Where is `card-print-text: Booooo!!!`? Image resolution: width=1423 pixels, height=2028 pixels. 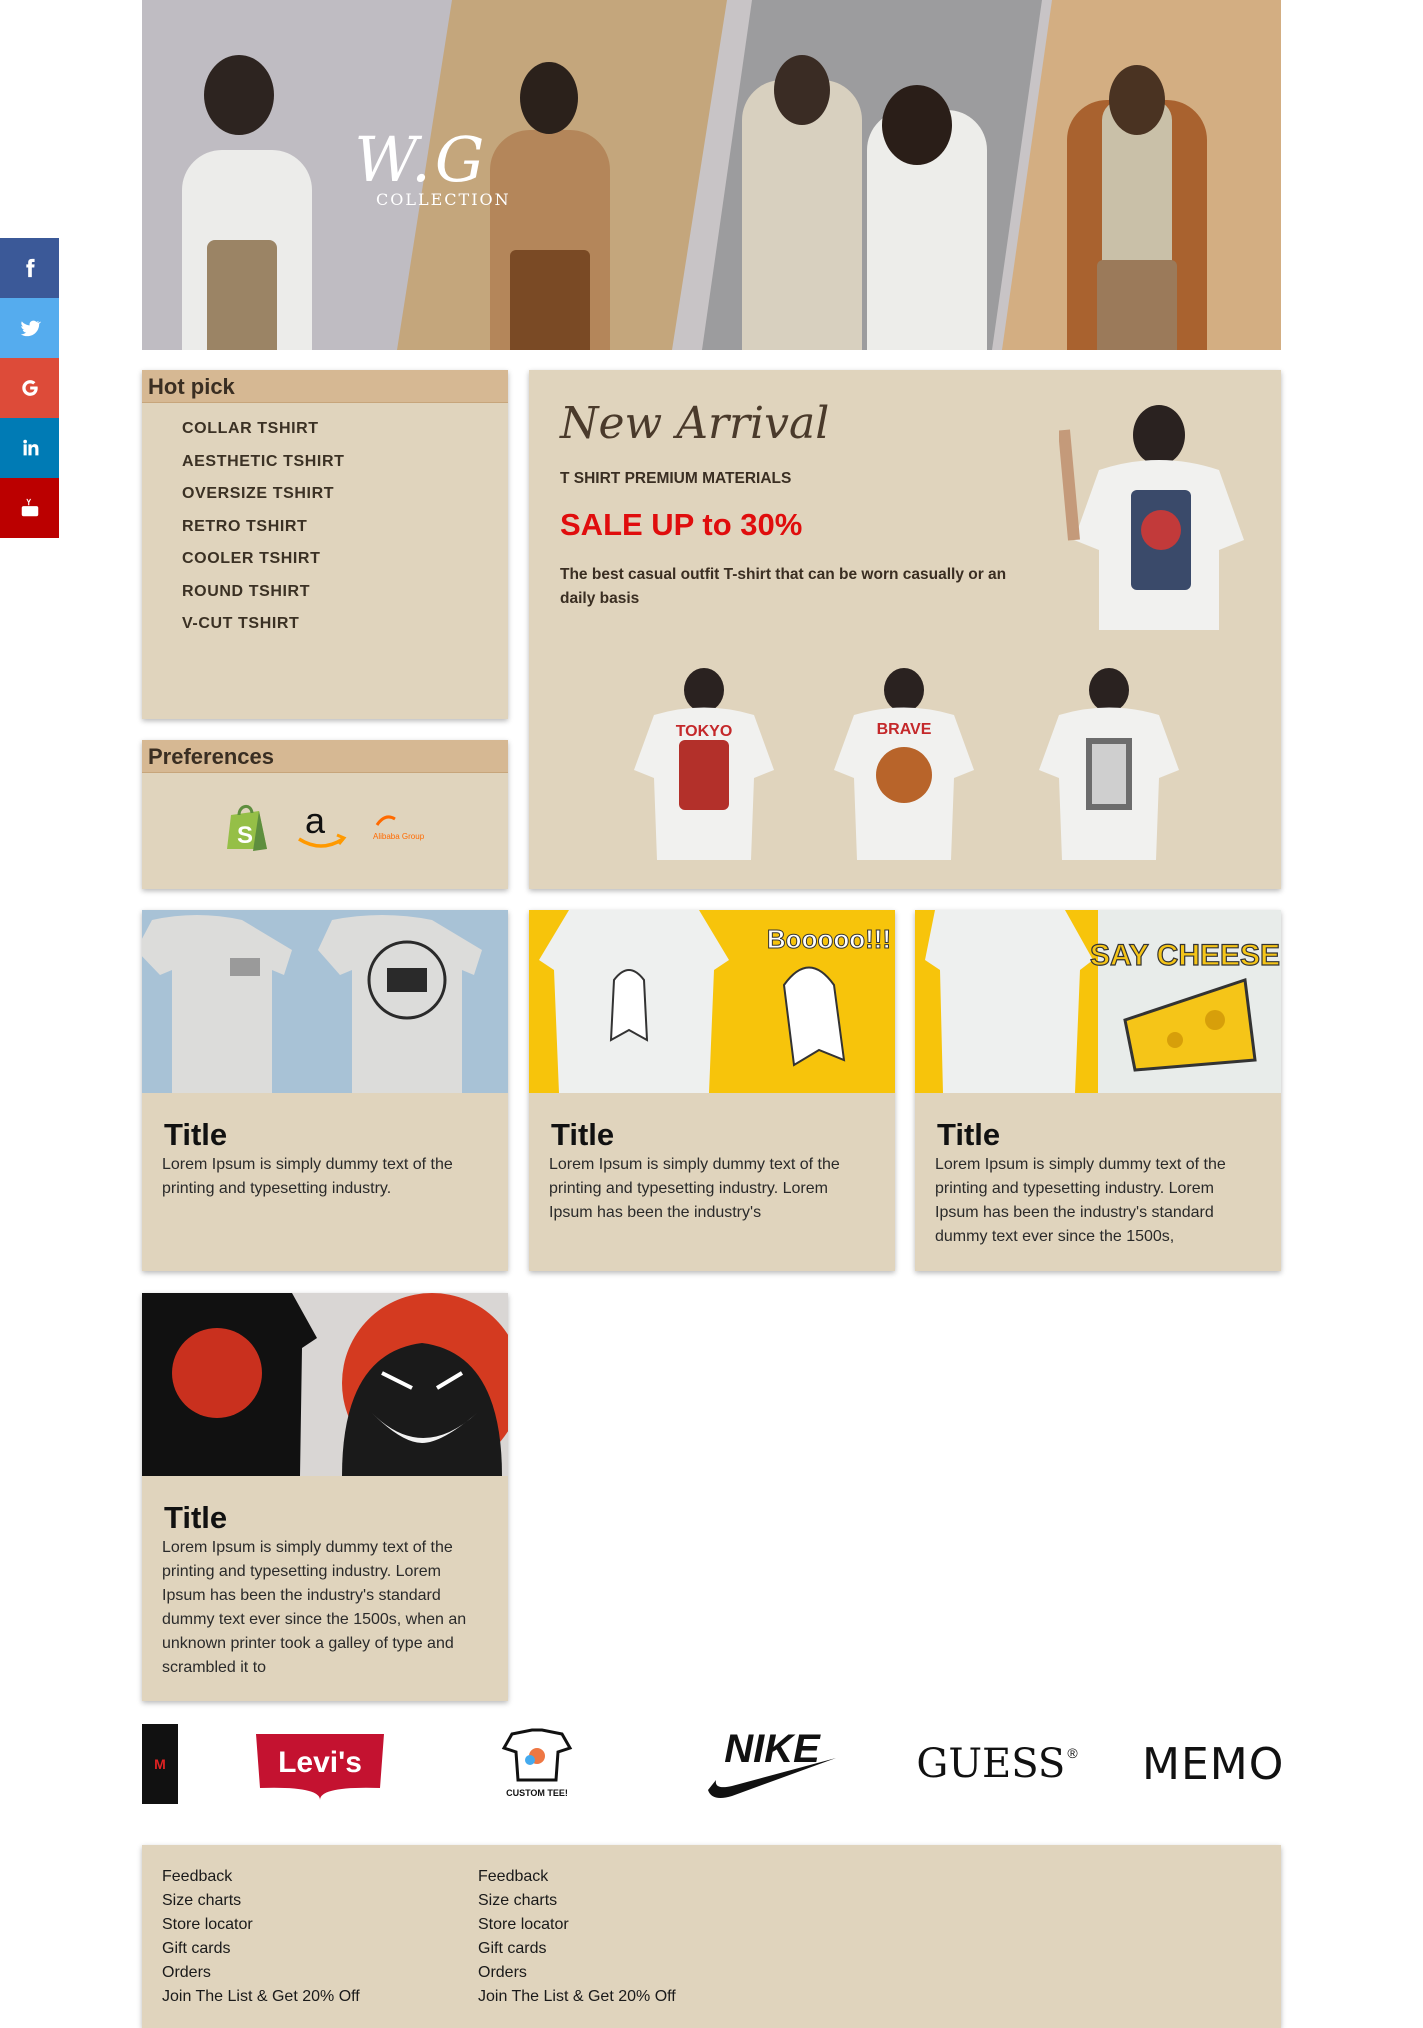
card-print-text: Booooo!!! is located at coordinates (829, 939).